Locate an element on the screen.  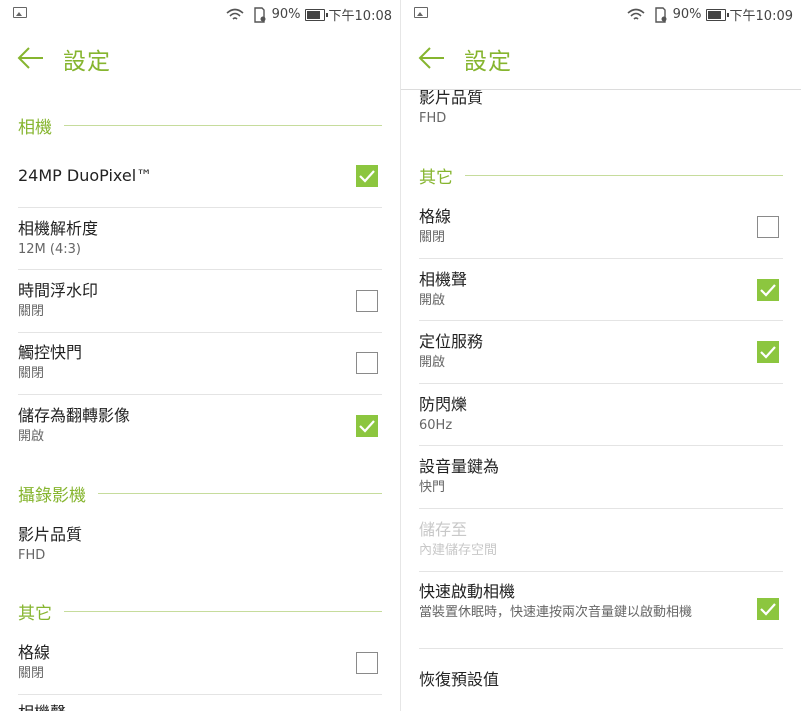
clock: 下午10:09 is located at coordinates (761, 16).